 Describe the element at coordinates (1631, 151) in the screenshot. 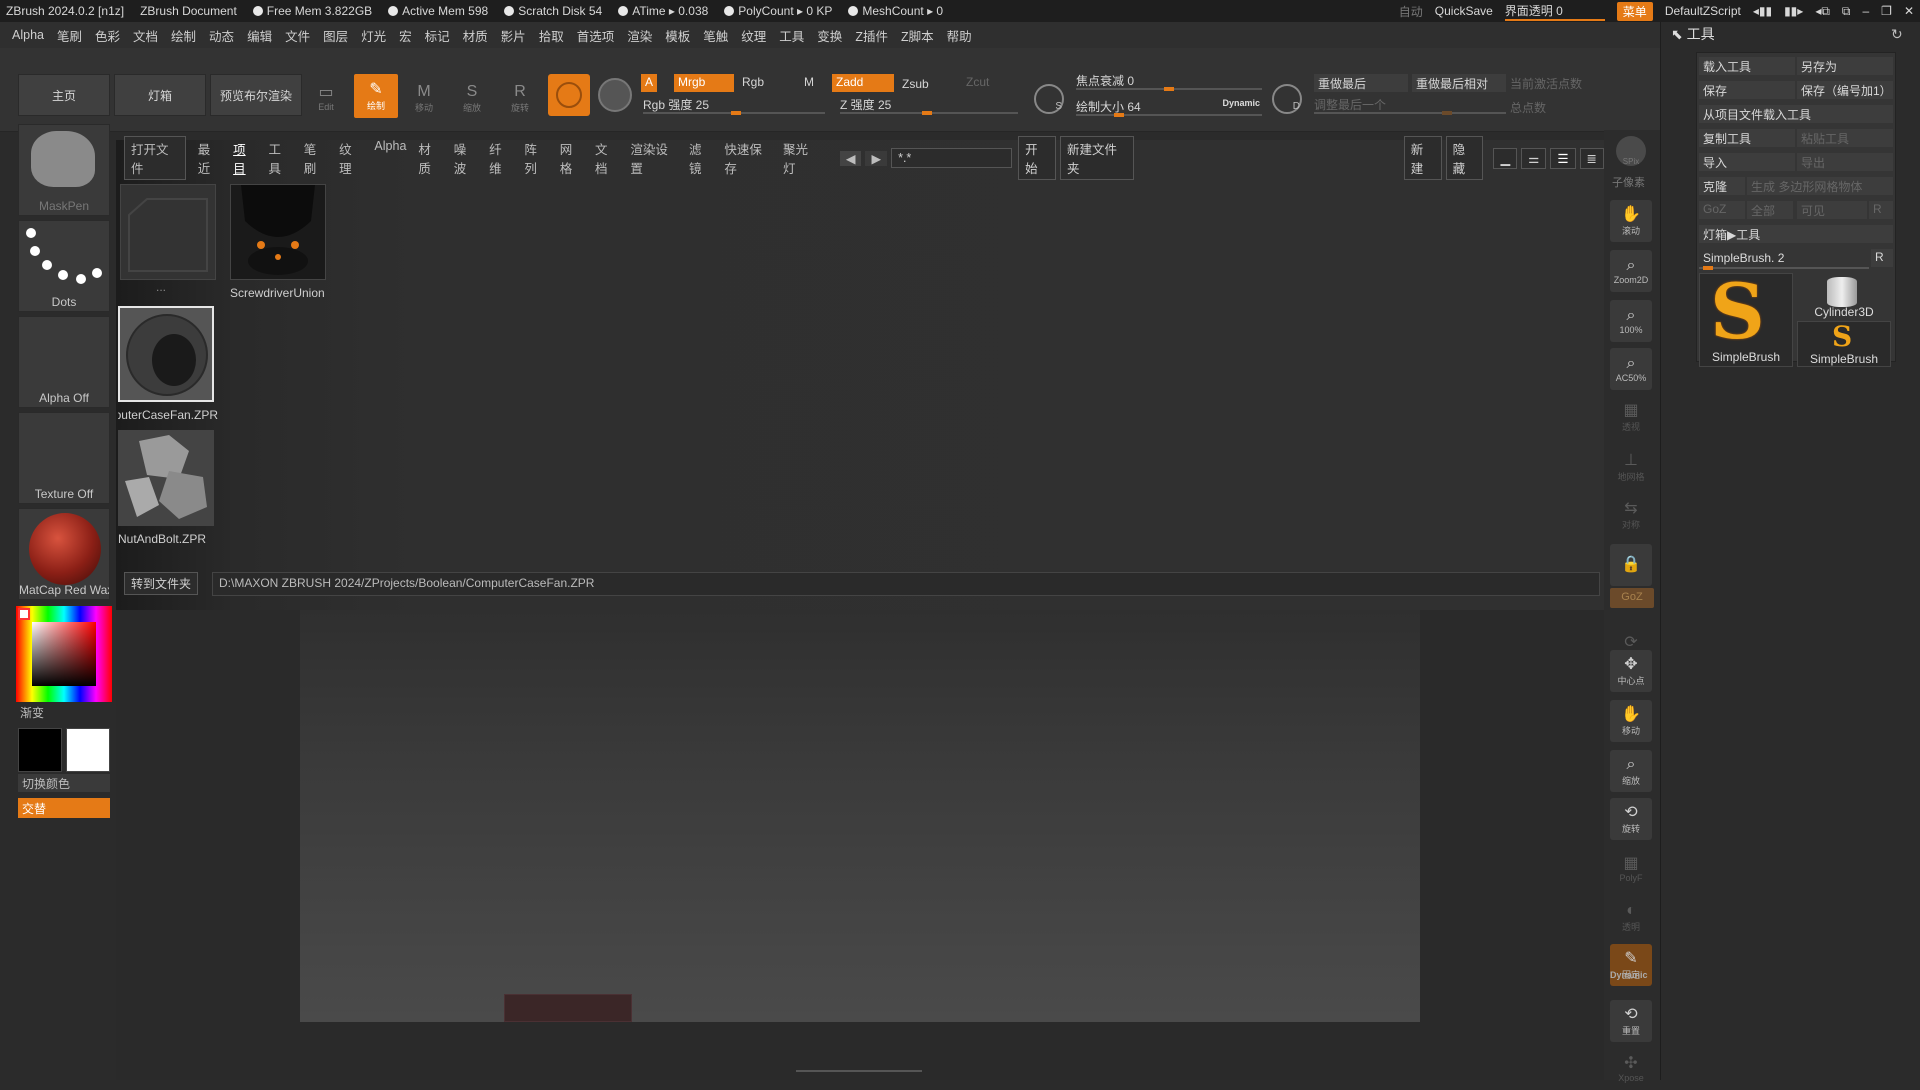

I see `spix-button: SPix` at that location.